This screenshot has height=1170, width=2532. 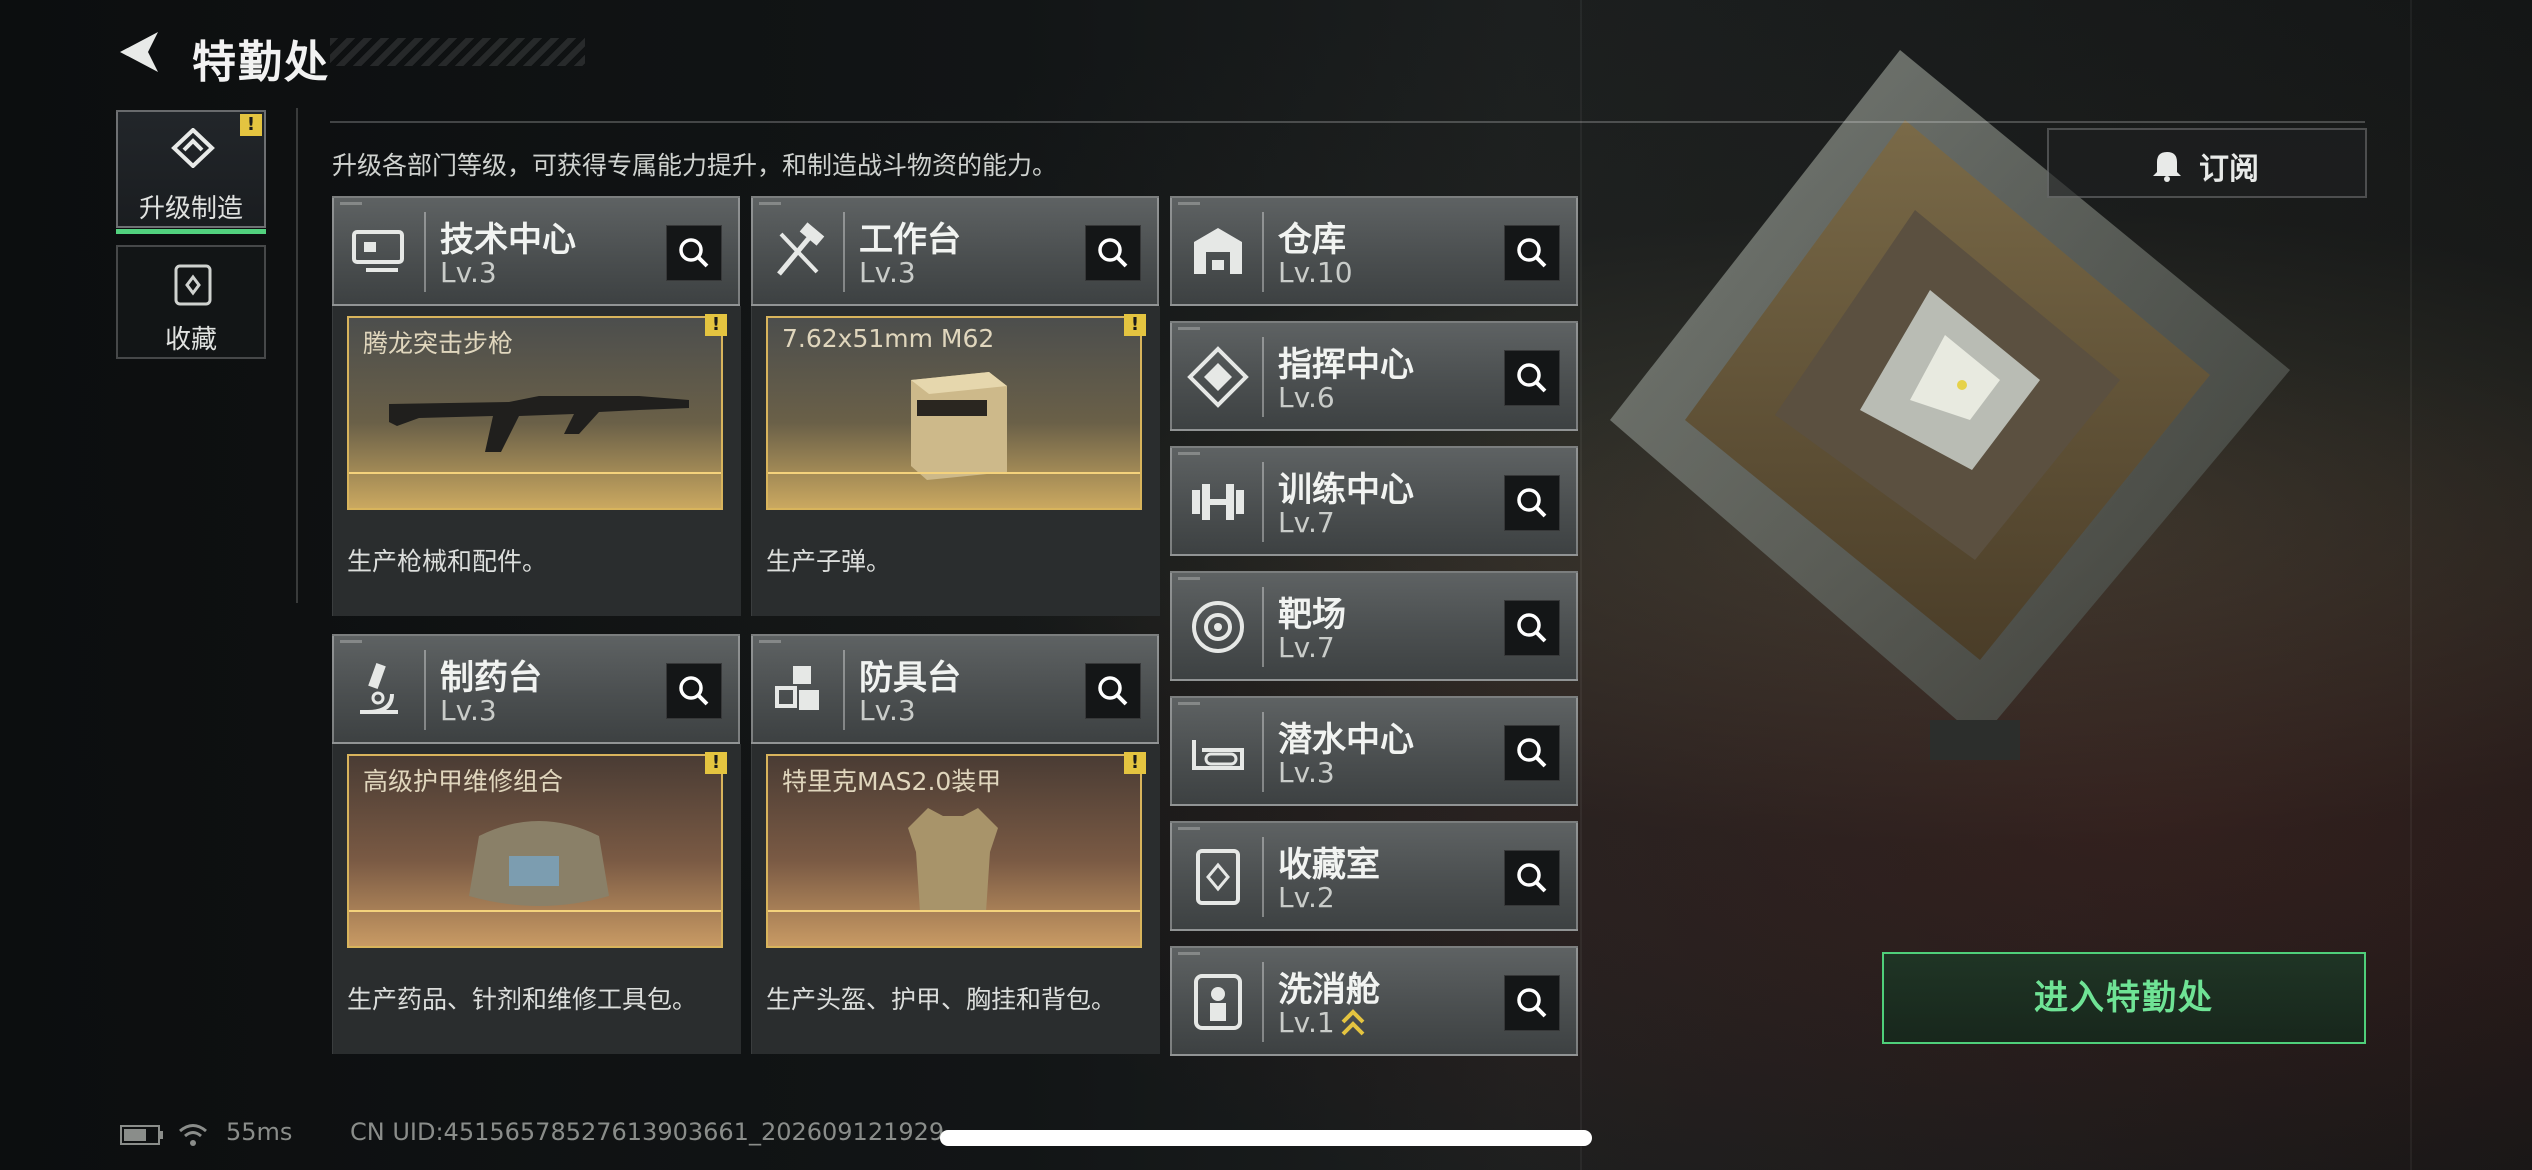 What do you see at coordinates (191, 231) in the screenshot?
I see `active-indicator` at bounding box center [191, 231].